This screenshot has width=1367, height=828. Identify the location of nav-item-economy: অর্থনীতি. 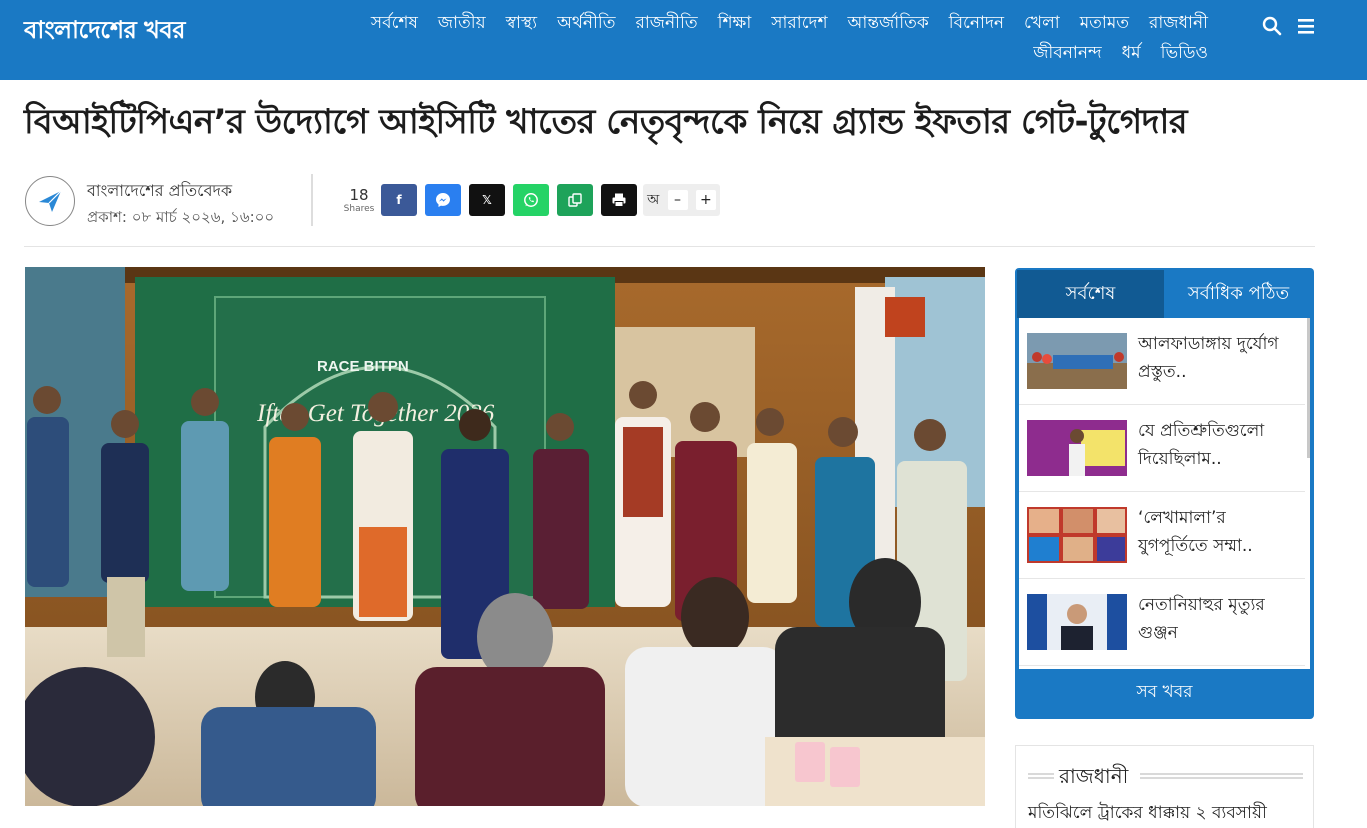
(586, 23).